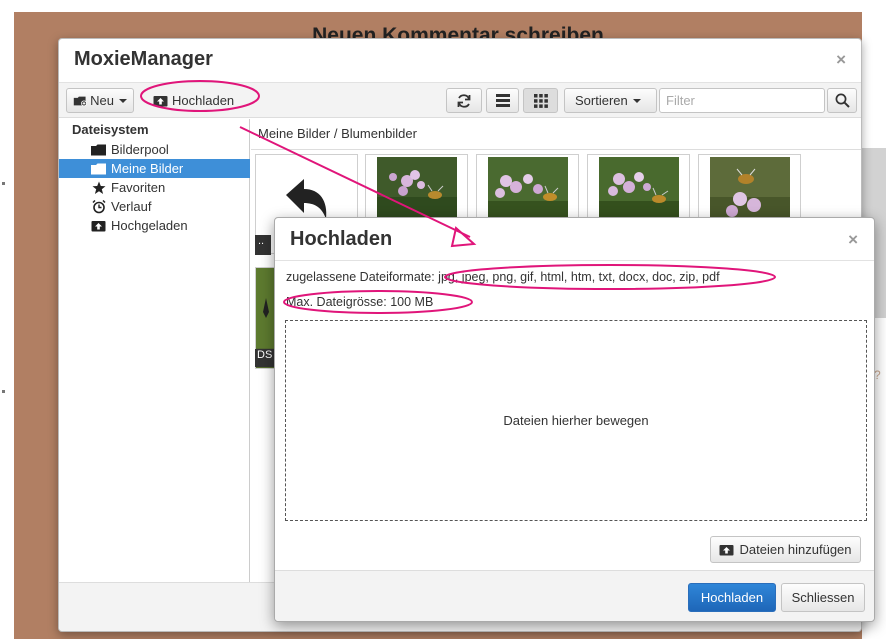  I want to click on toolbar: Neu Hochladen Sortieren Filter, so click(460, 100).